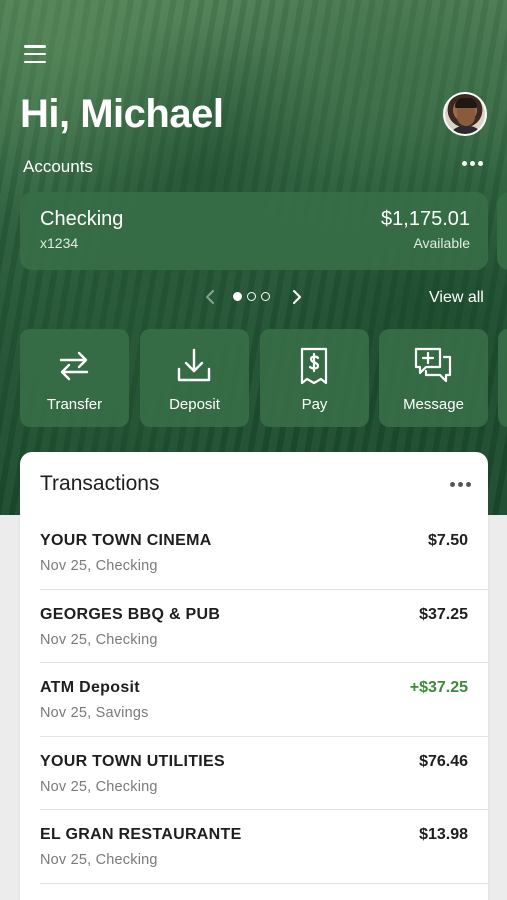 This screenshot has width=507, height=900. What do you see at coordinates (425, 219) in the screenshot?
I see `account-balance: $1,175.01` at bounding box center [425, 219].